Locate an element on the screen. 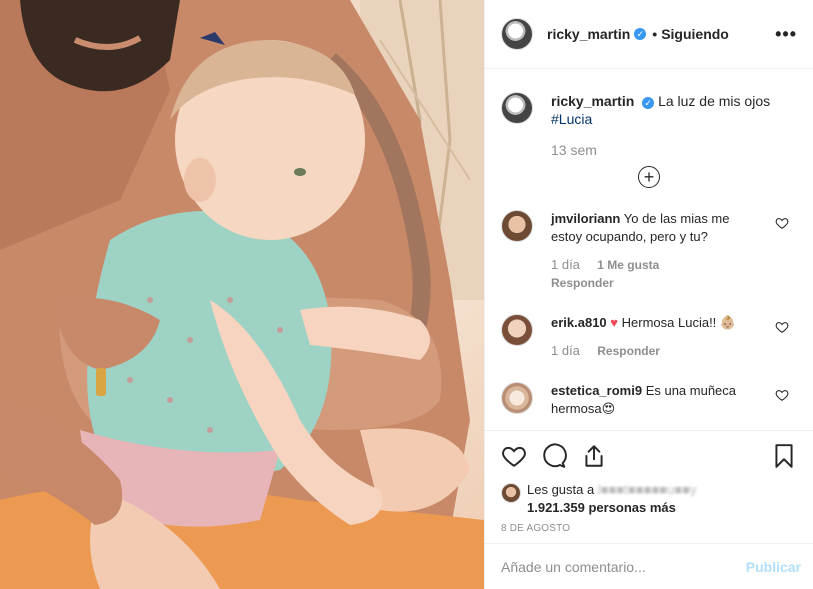 This screenshot has height=589, width=813. following-button: Siguiendo is located at coordinates (695, 34).